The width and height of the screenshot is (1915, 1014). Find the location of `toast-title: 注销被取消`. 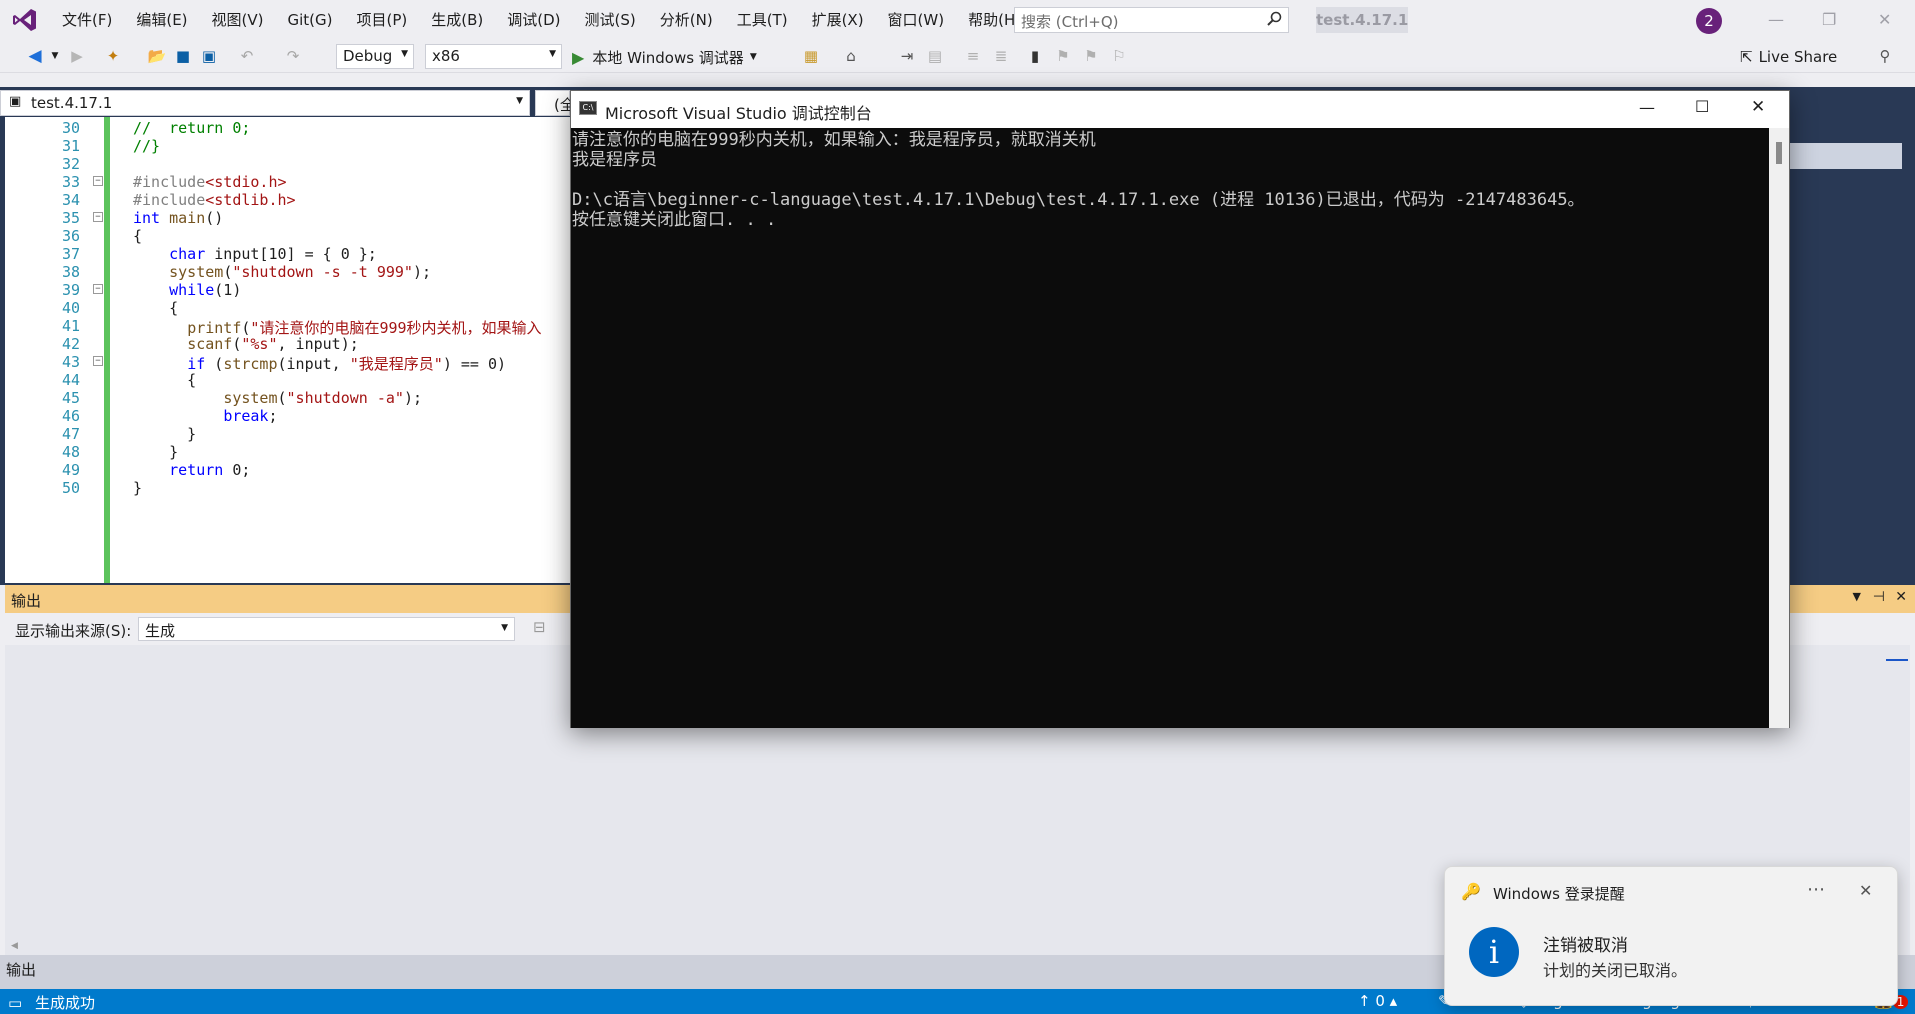

toast-title: 注销被取消 is located at coordinates (1585, 946).